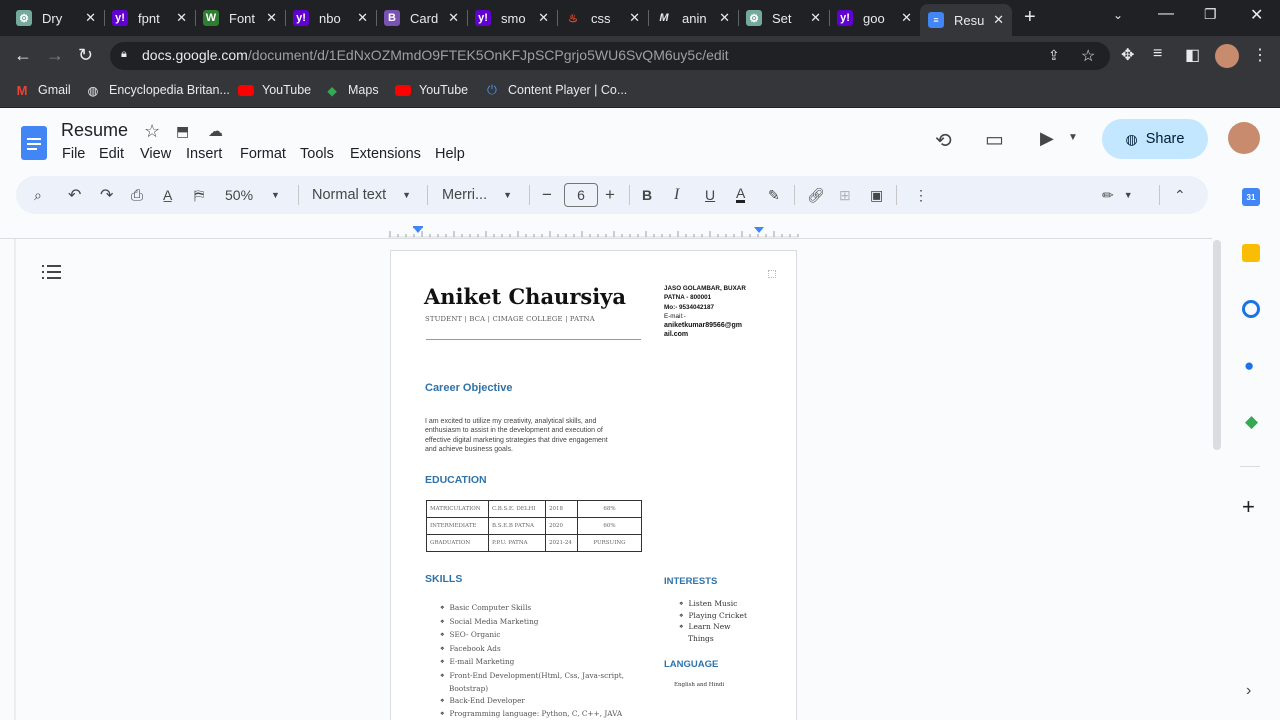 The image size is (1280, 720). What do you see at coordinates (330, 18) in the screenshot?
I see `browser-tab: y! nbo ✕` at bounding box center [330, 18].